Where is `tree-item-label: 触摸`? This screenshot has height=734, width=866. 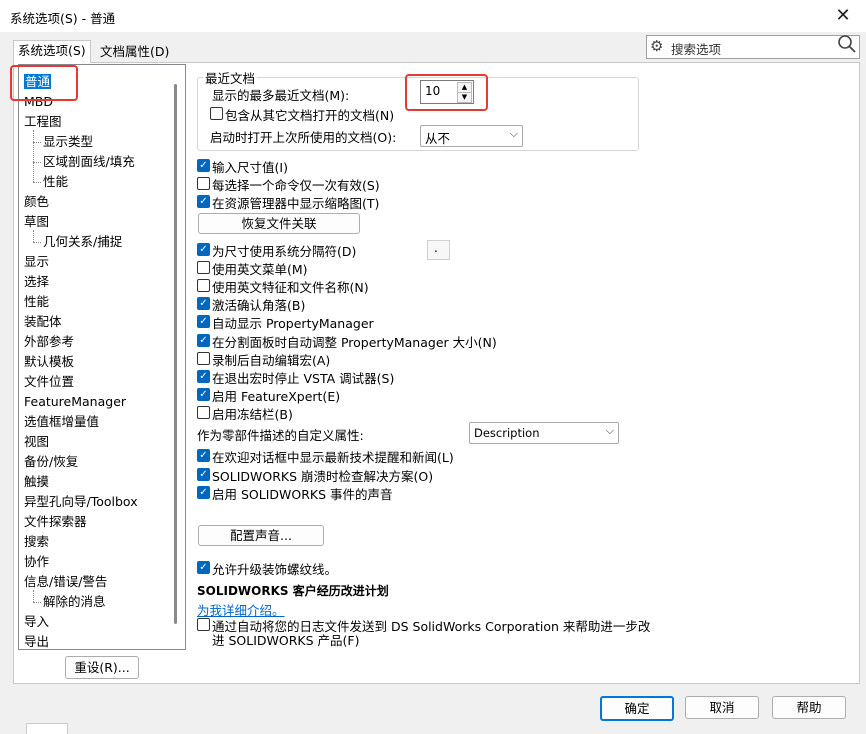 tree-item-label: 触摸 is located at coordinates (37, 481).